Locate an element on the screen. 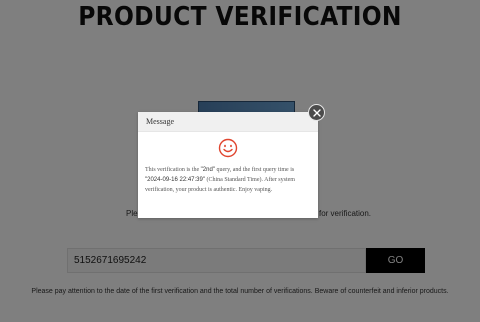 This screenshot has width=480, height=322. close-dialog-button is located at coordinates (316, 112).